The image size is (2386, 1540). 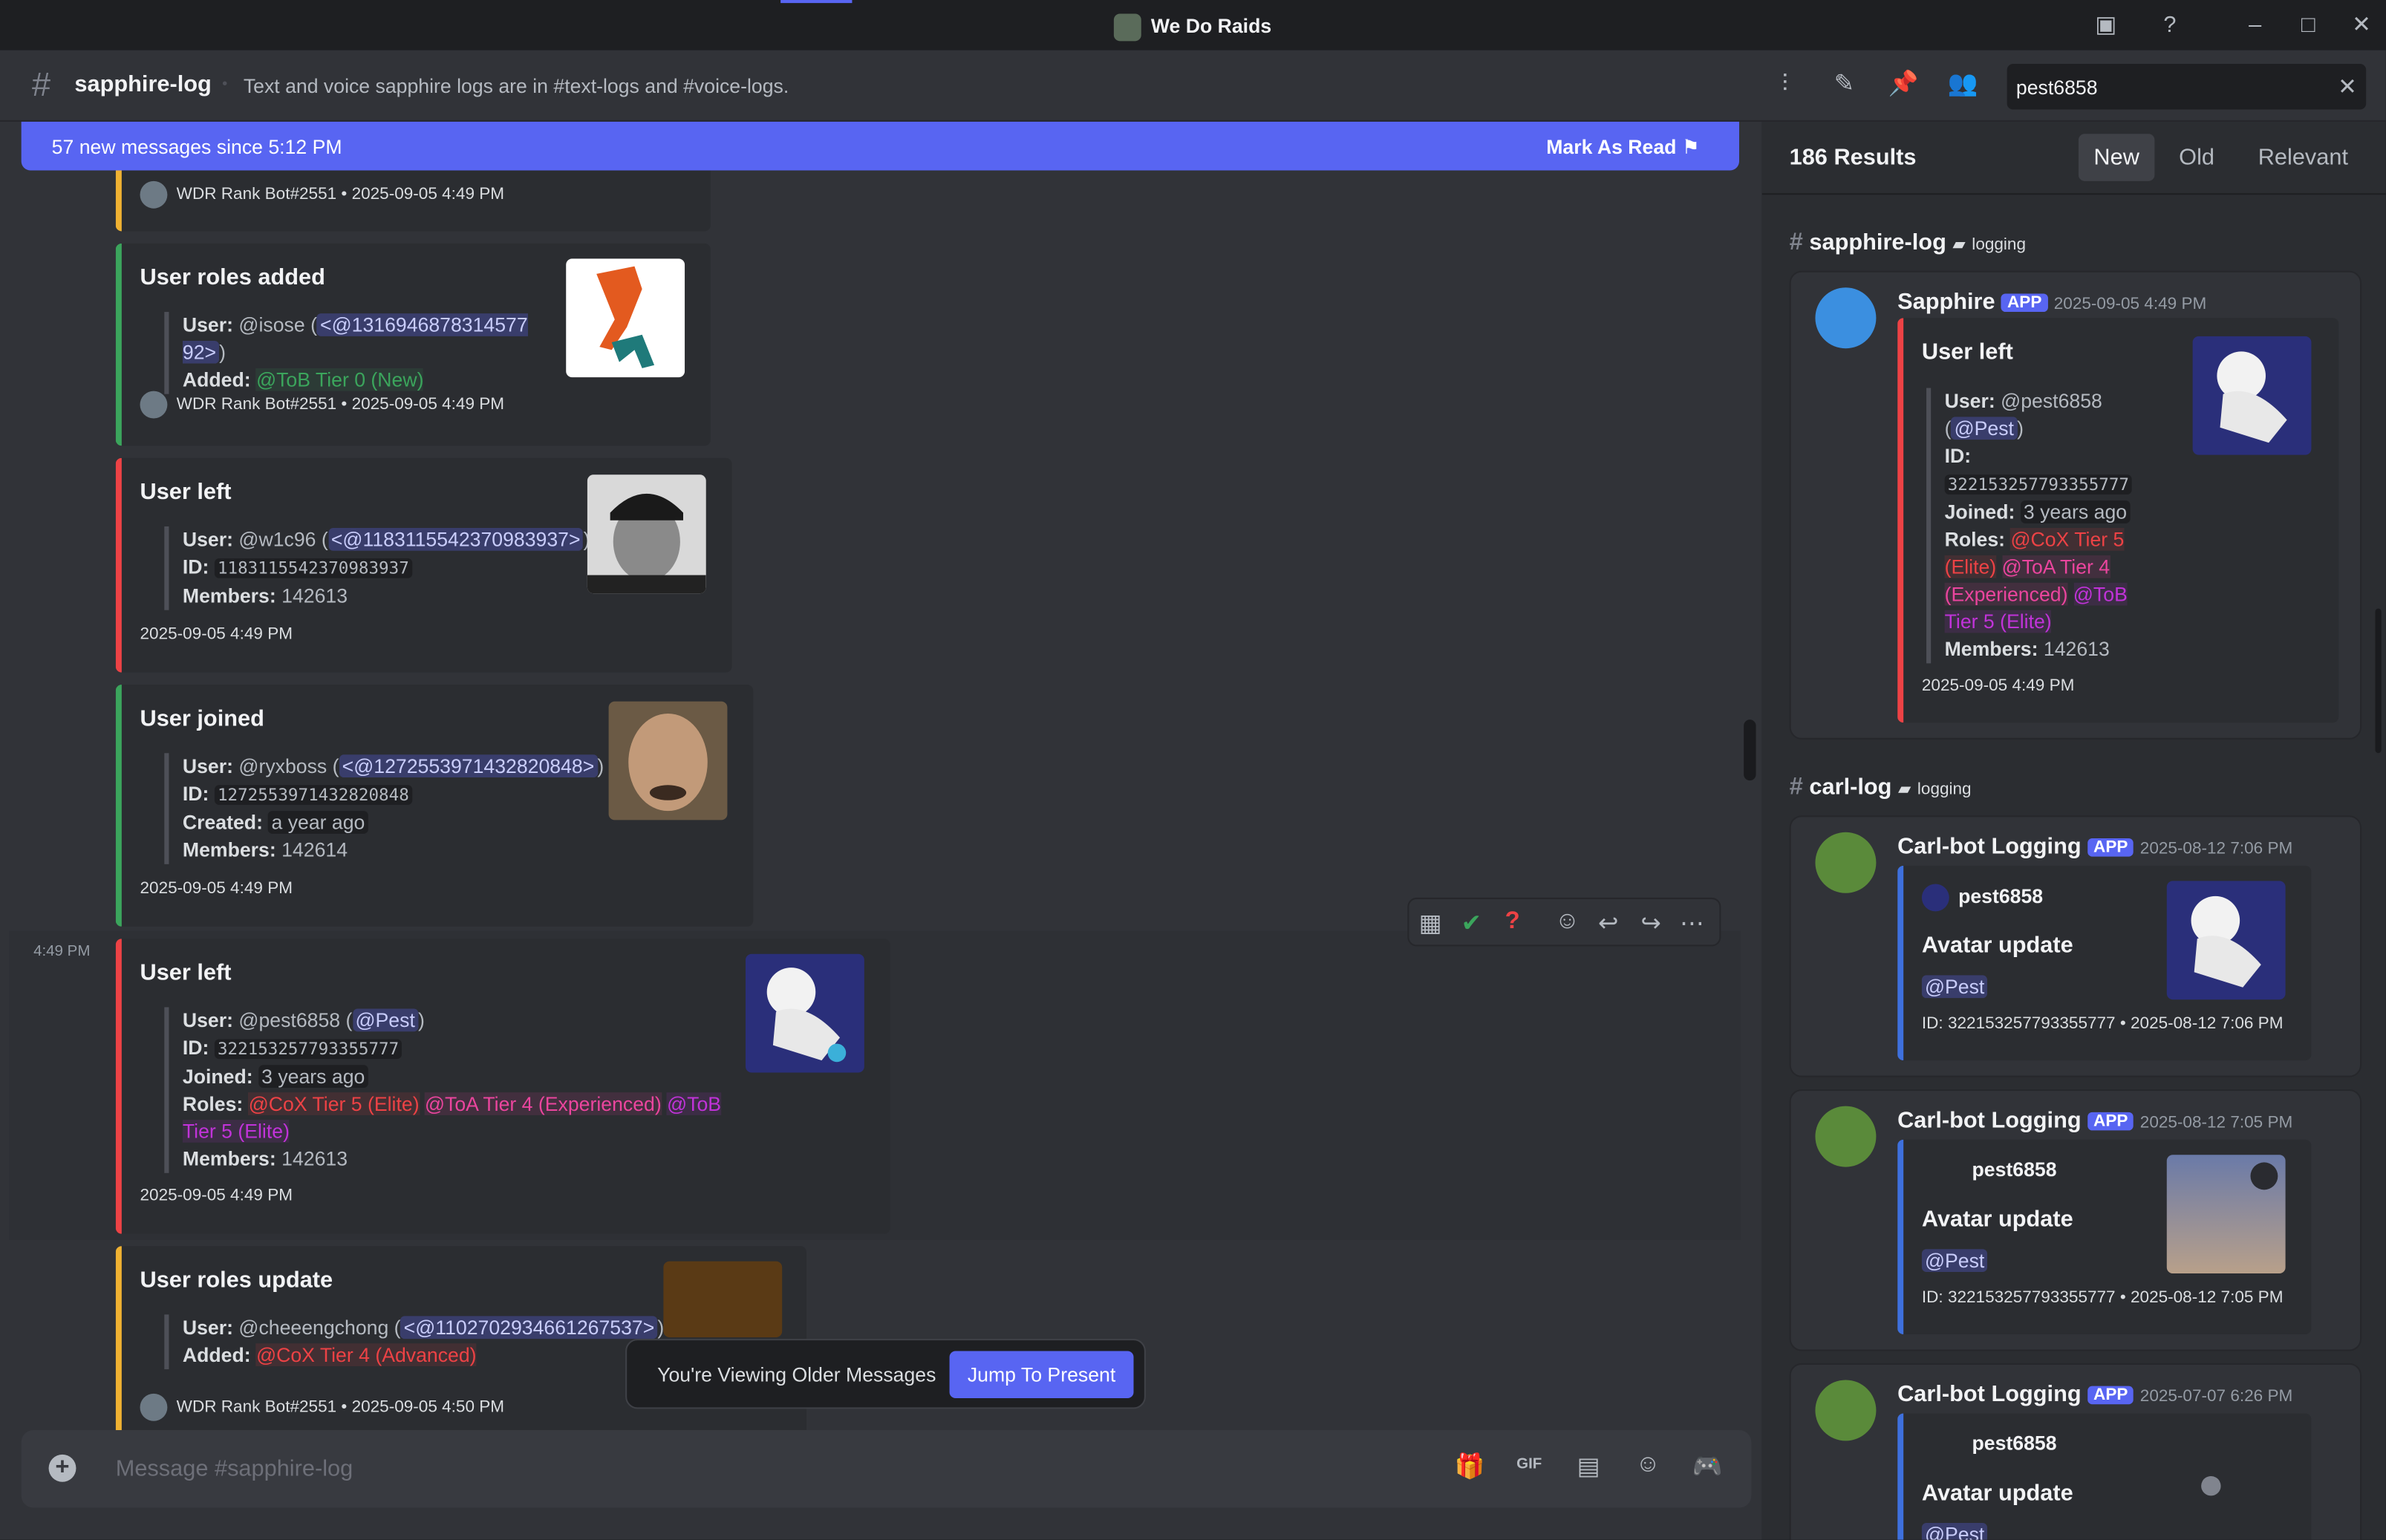 I want to click on gift-icon: 🎁, so click(x=1470, y=1467).